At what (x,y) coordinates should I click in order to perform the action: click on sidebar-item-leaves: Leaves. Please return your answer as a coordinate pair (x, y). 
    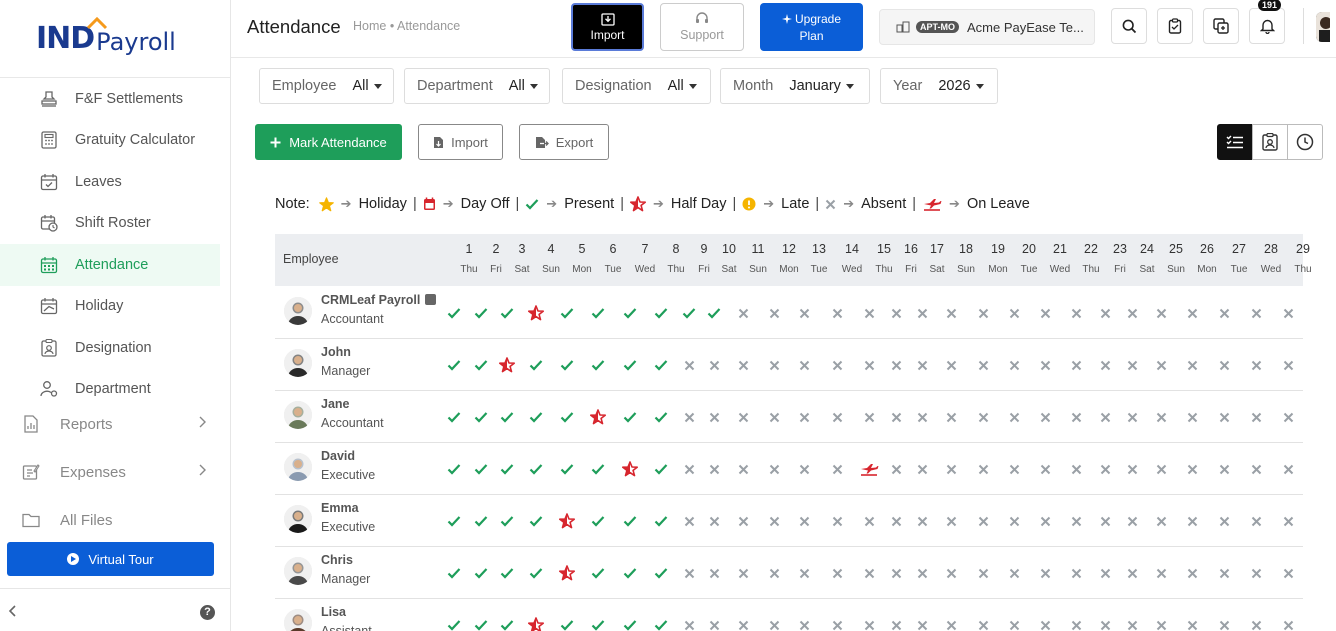
    Looking at the image, I should click on (115, 182).